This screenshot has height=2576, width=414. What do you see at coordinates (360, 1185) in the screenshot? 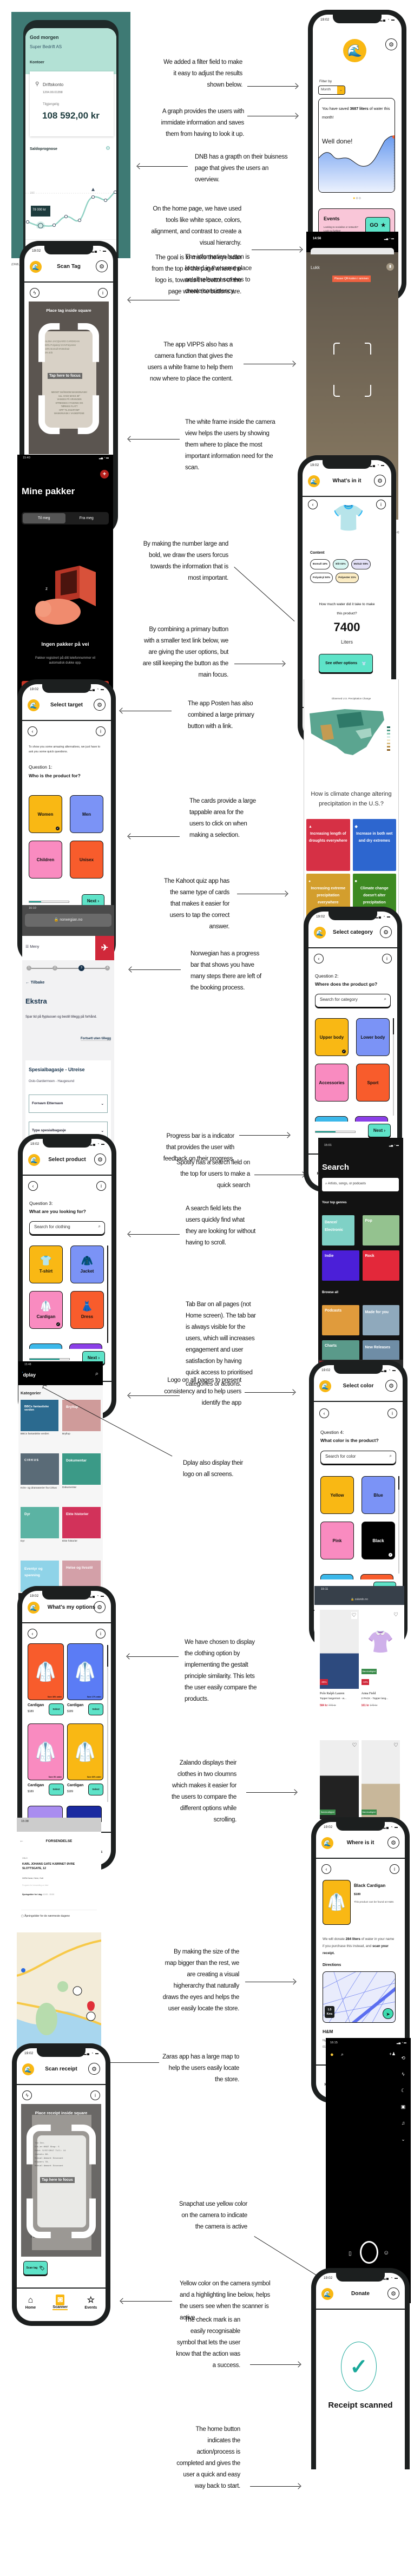
I see `spotify-search-input: ⌕ Artists, songs, or podcasts` at bounding box center [360, 1185].